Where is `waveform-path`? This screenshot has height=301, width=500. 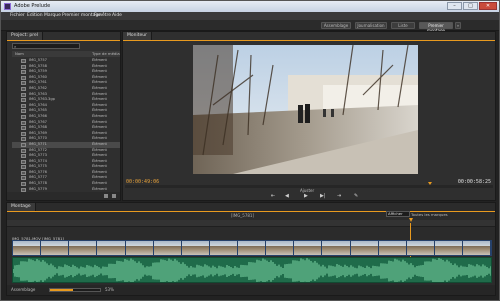
waveform-path is located at coordinates (252, 270).